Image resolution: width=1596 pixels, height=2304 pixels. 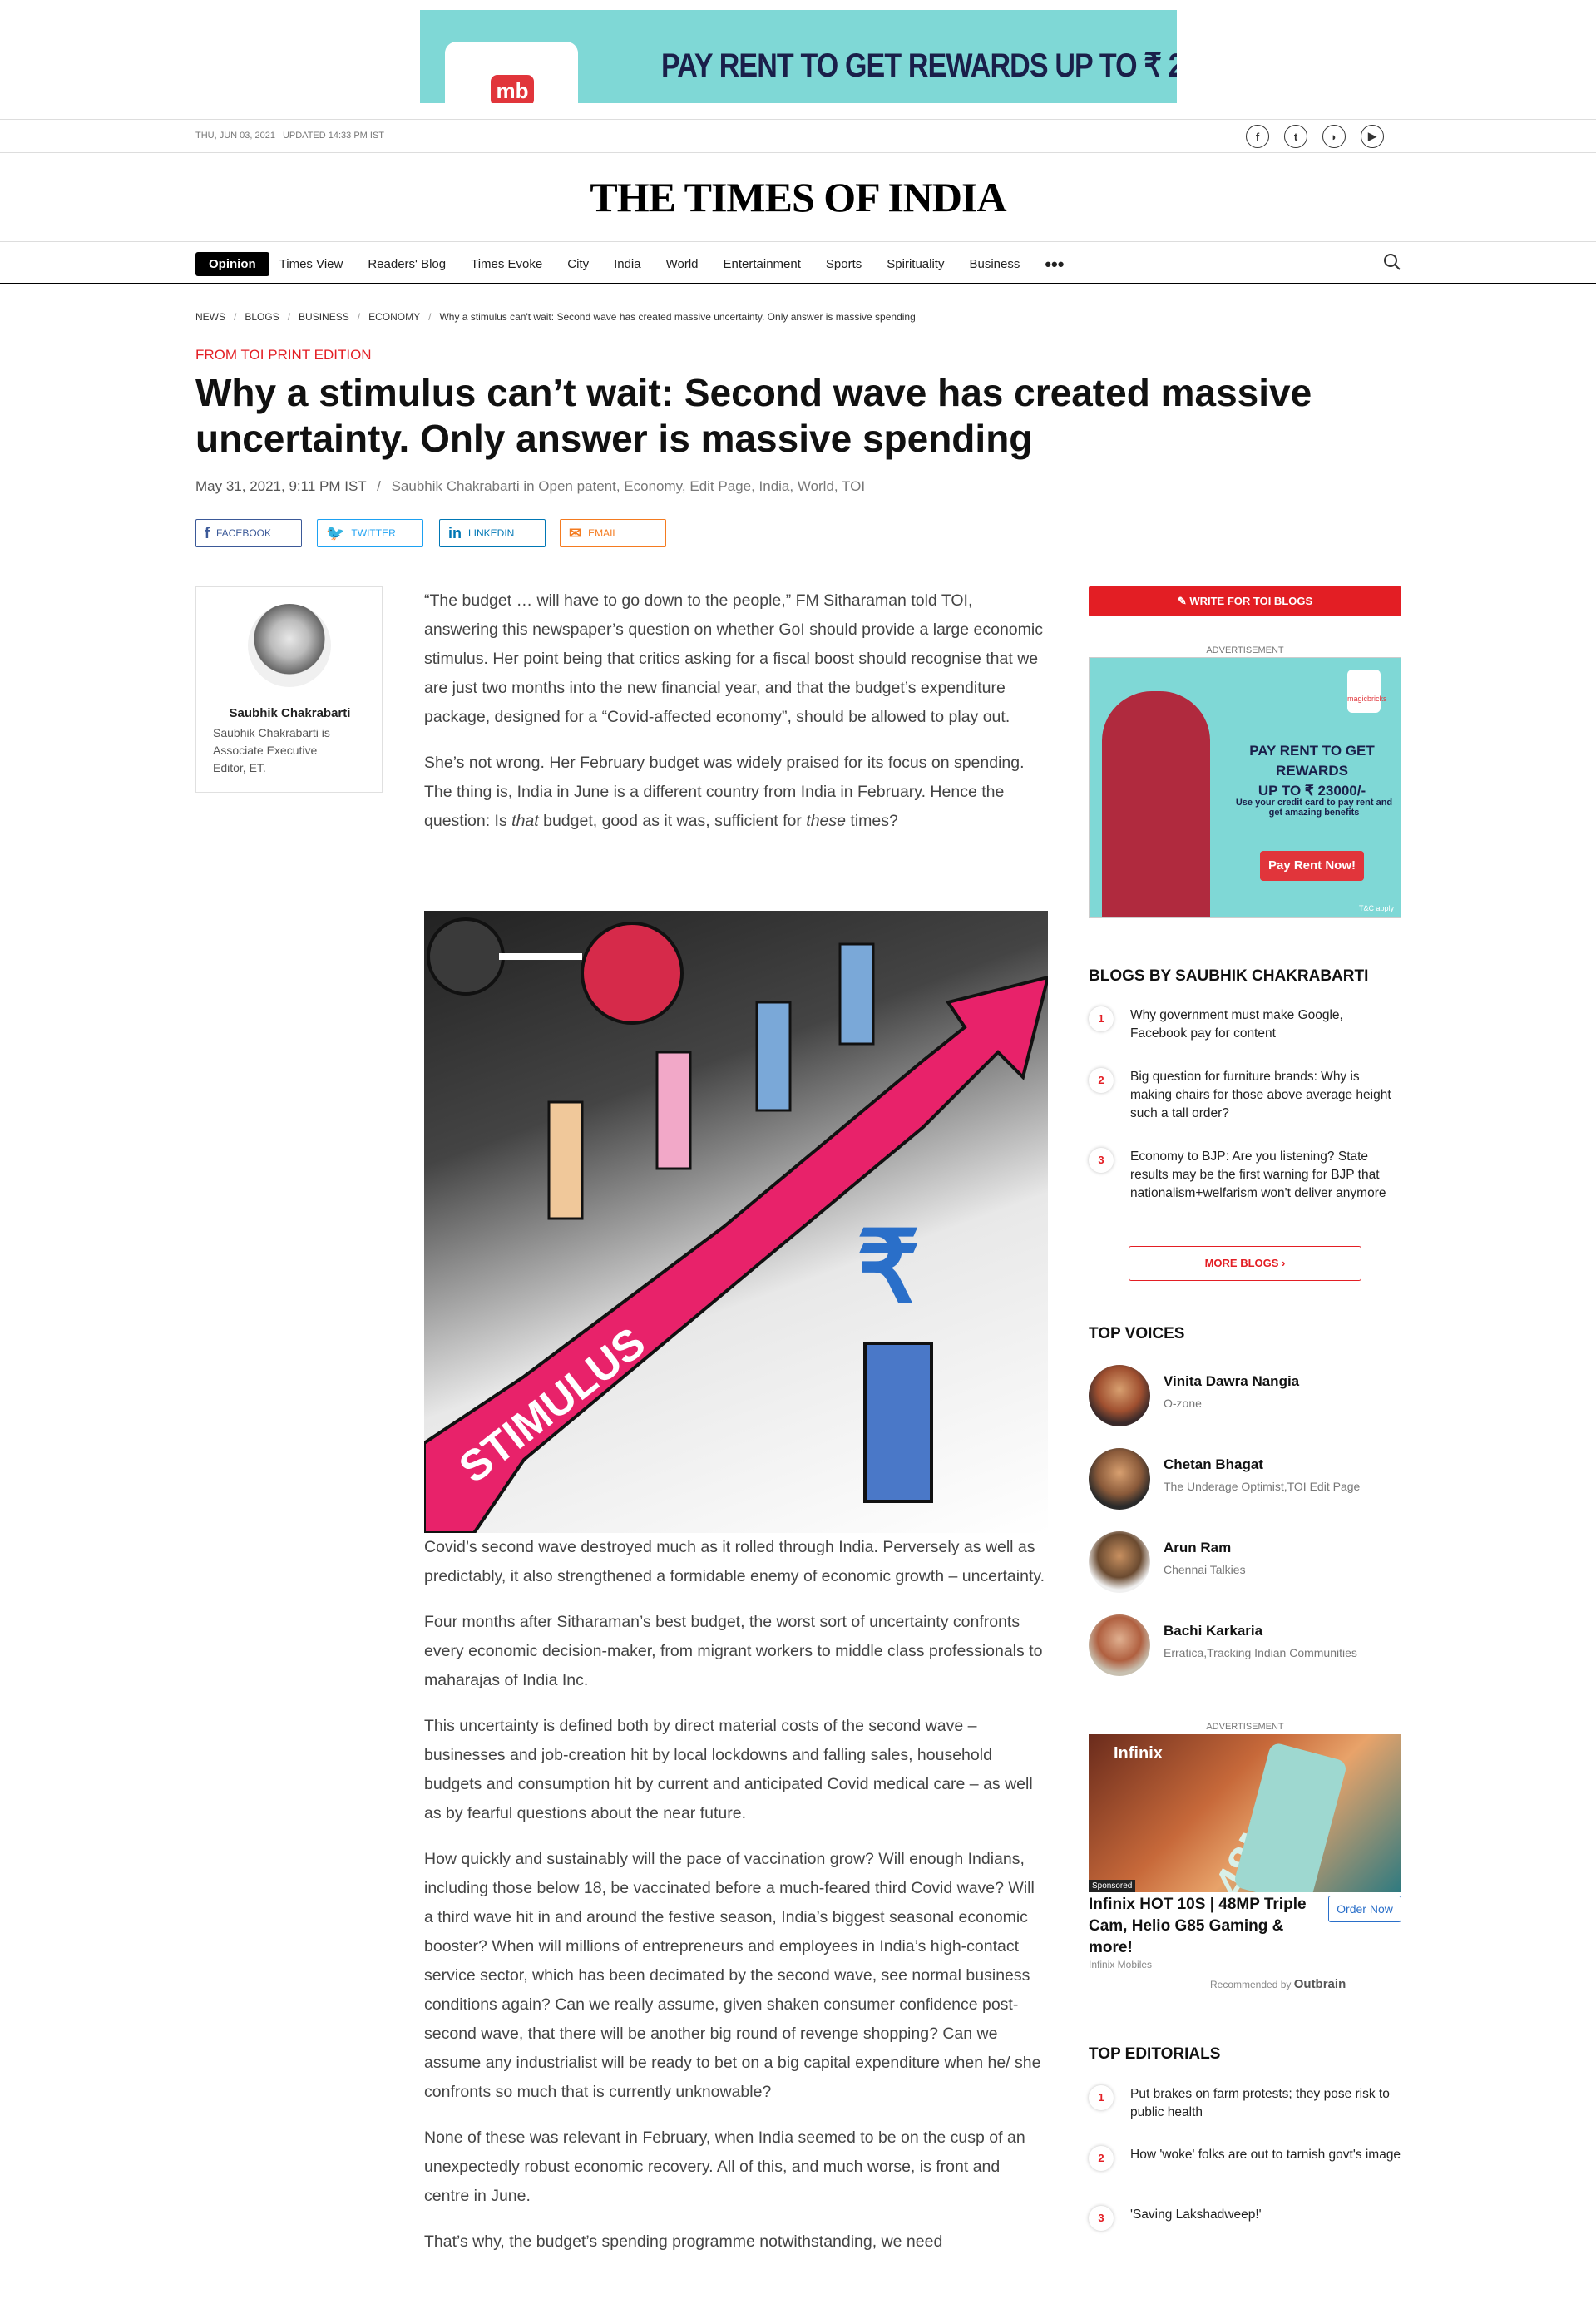 I want to click on nav-item: Times View, so click(x=311, y=264).